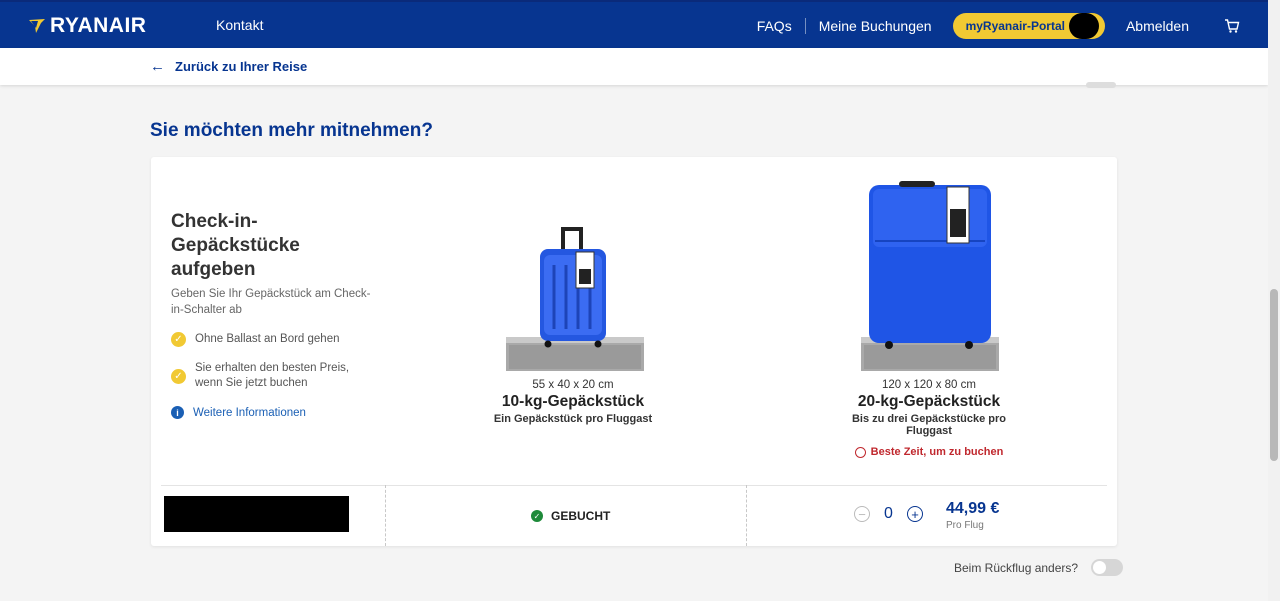 This screenshot has height=601, width=1280. I want to click on booked-status: ✓ GEBUCHT, so click(570, 516).